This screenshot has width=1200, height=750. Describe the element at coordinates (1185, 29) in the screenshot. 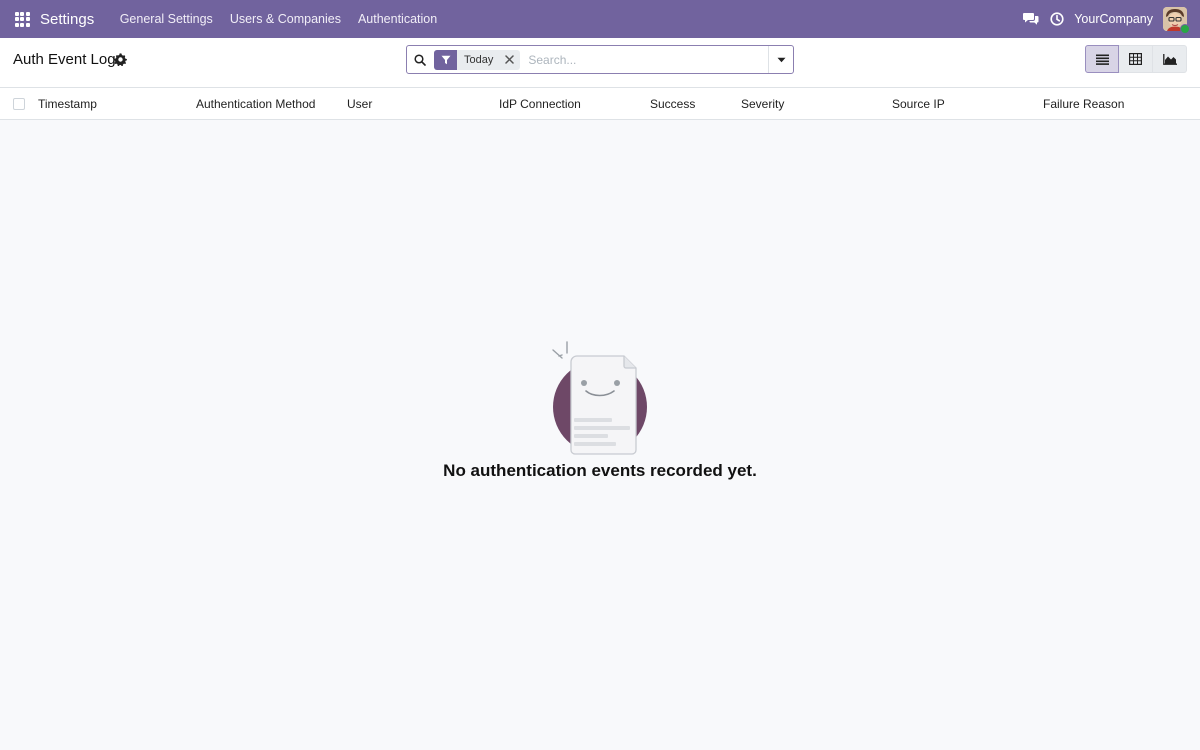

I see `online-status-dot` at that location.